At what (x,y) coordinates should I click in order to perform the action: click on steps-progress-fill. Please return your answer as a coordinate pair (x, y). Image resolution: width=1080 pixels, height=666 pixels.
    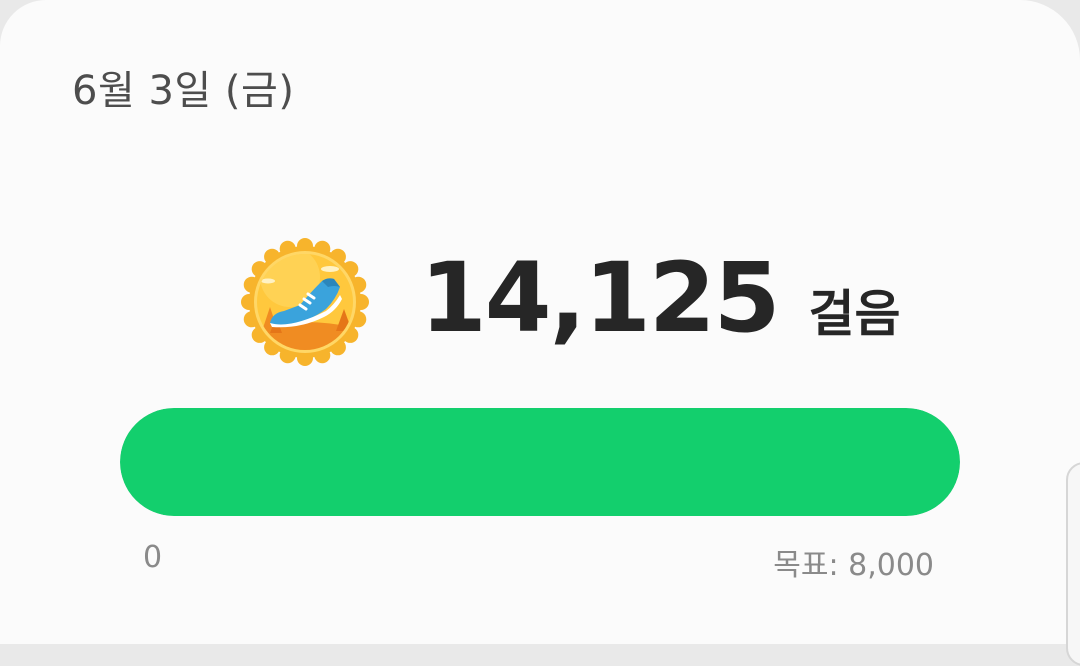
    Looking at the image, I should click on (540, 462).